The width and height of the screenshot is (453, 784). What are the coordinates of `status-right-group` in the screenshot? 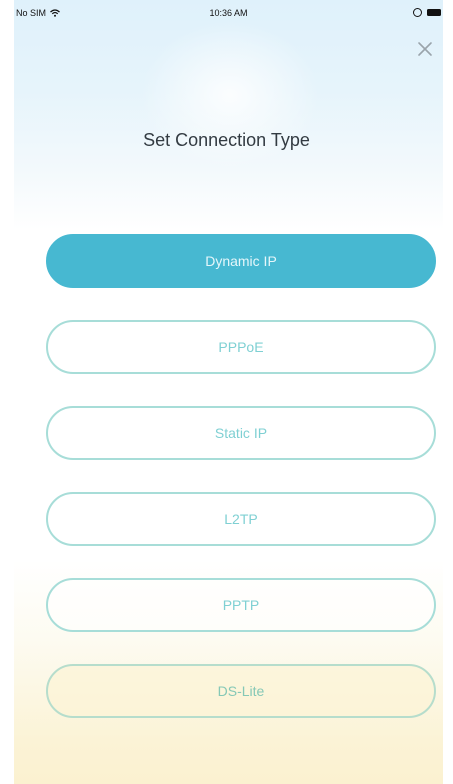 It's located at (427, 12).